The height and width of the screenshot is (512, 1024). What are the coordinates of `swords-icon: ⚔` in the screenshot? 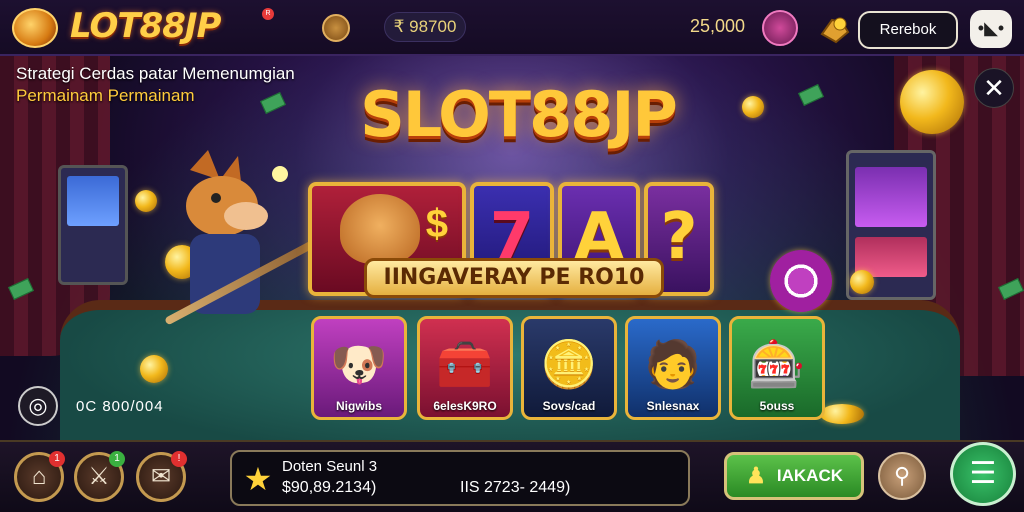 It's located at (99, 476).